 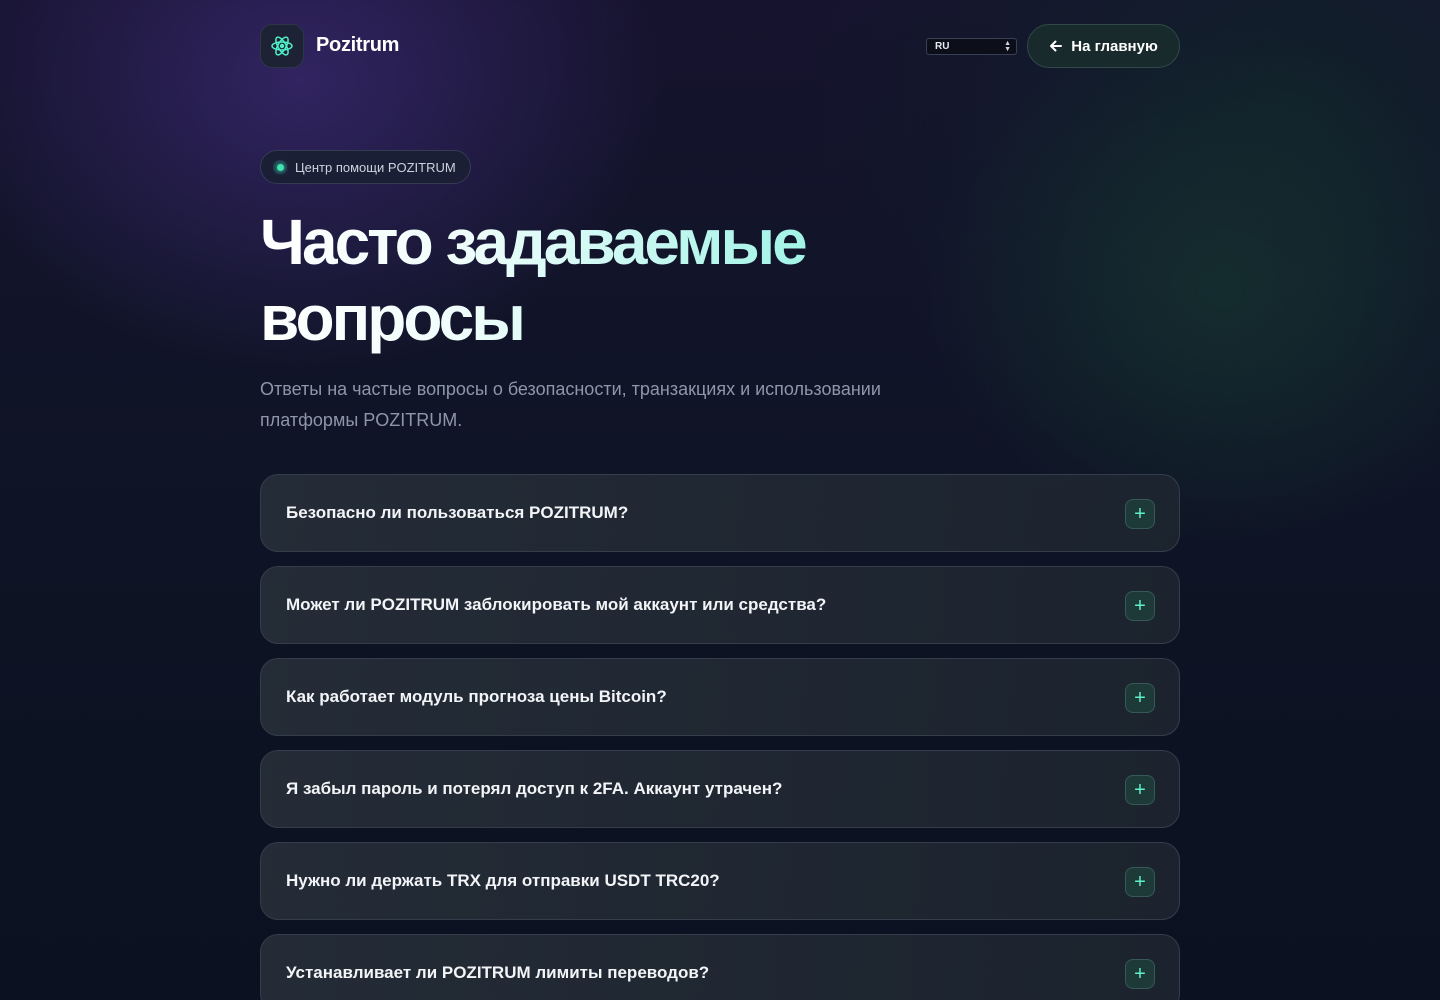 I want to click on home-button: На главную, so click(x=1103, y=46).